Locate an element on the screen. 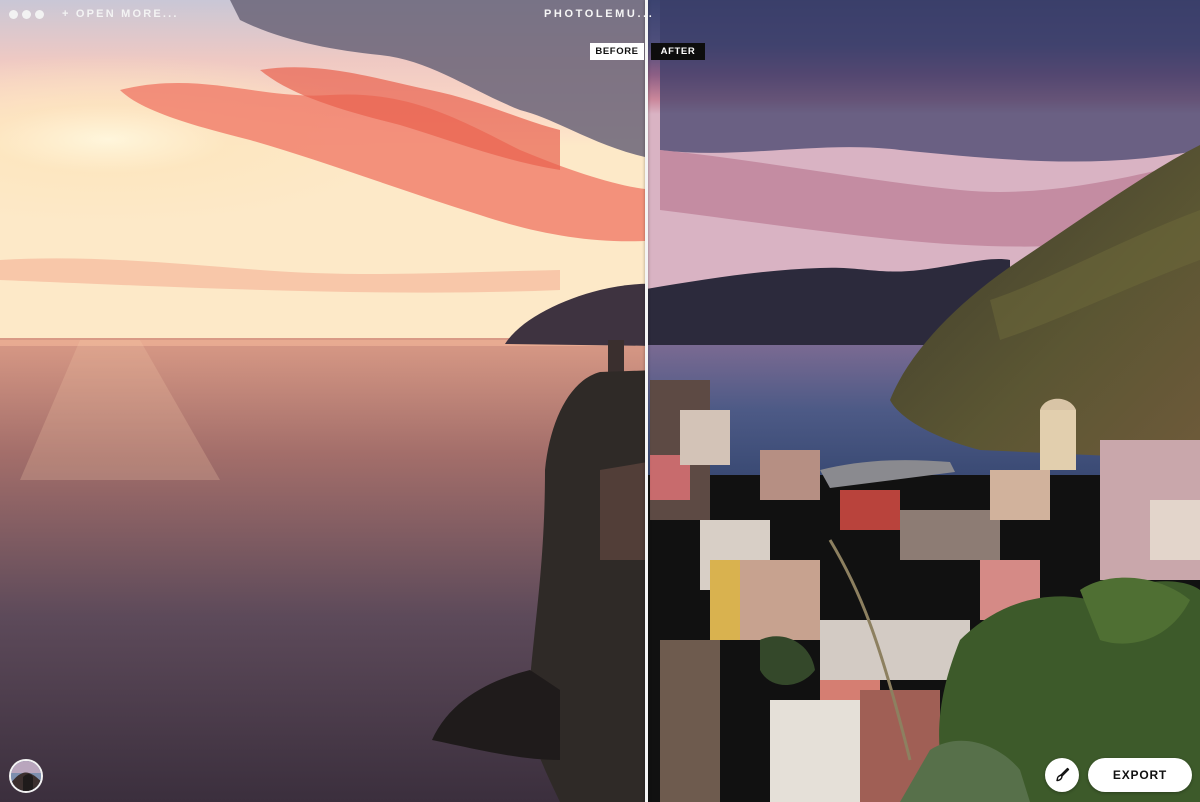 The image size is (1200, 802). export-button: EXPORT is located at coordinates (1140, 775).